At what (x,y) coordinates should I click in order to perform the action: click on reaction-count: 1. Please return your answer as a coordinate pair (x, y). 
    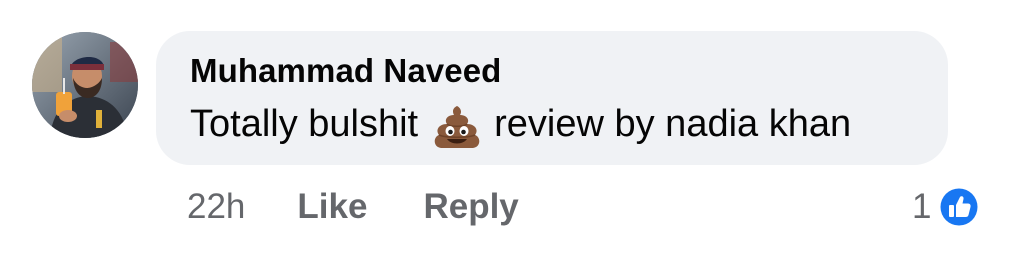
    Looking at the image, I should click on (922, 206).